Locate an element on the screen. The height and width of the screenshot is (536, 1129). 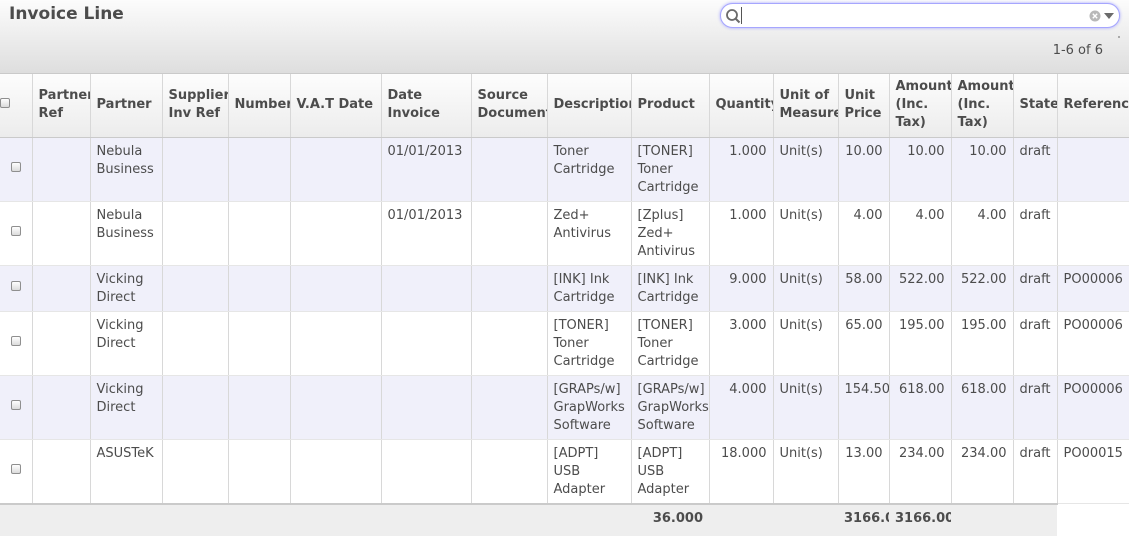
column-header-unit-price: Unit Price is located at coordinates (863, 106).